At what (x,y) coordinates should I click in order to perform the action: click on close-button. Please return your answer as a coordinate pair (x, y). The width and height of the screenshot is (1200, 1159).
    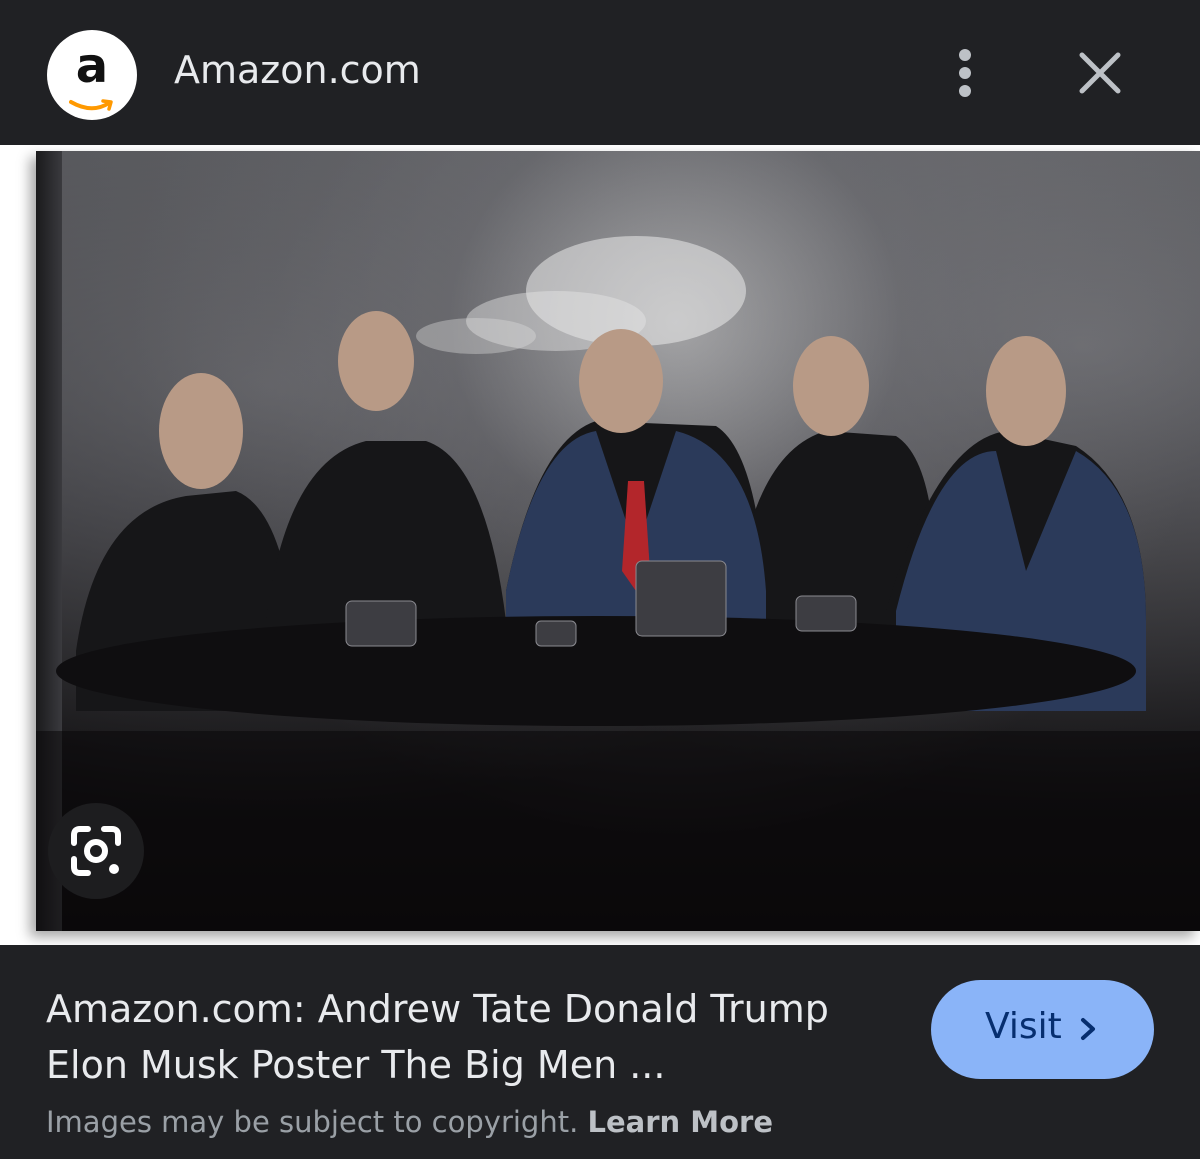
    Looking at the image, I should click on (1100, 74).